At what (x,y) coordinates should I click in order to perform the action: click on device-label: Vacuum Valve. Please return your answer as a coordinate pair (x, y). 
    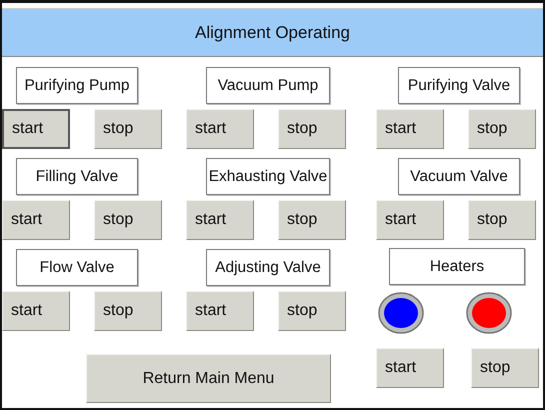
    Looking at the image, I should click on (459, 176).